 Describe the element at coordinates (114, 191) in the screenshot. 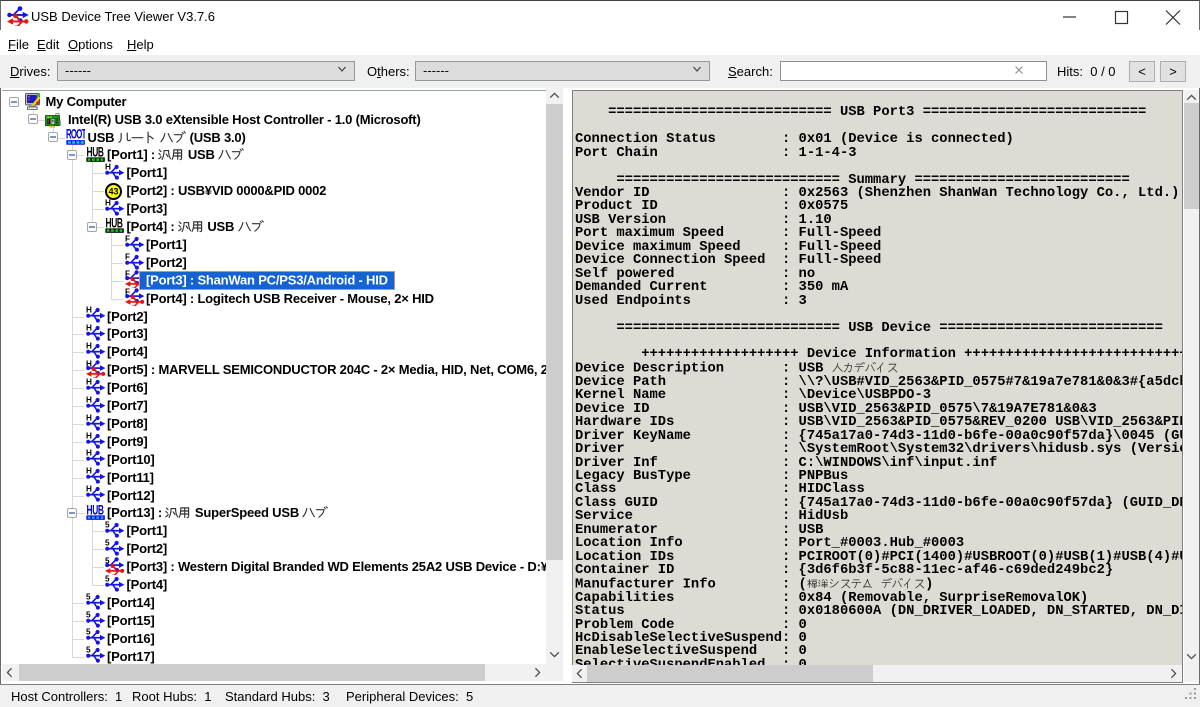

I see `svg-text: 43` at that location.